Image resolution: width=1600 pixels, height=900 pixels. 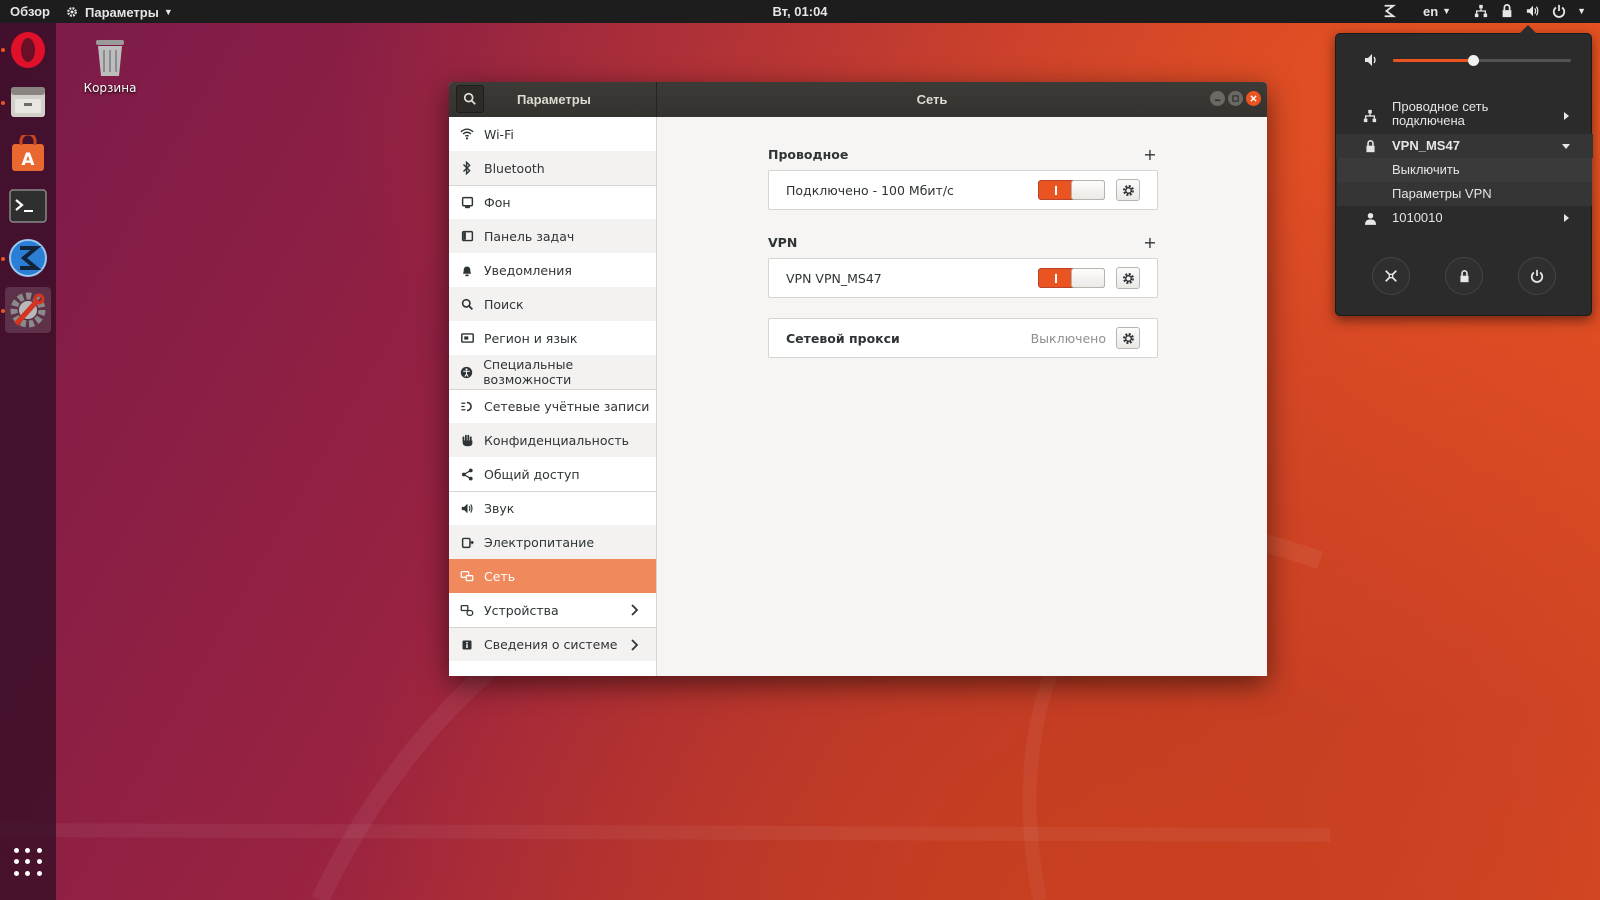 What do you see at coordinates (1071, 278) in the screenshot?
I see `vpn-toggle` at bounding box center [1071, 278].